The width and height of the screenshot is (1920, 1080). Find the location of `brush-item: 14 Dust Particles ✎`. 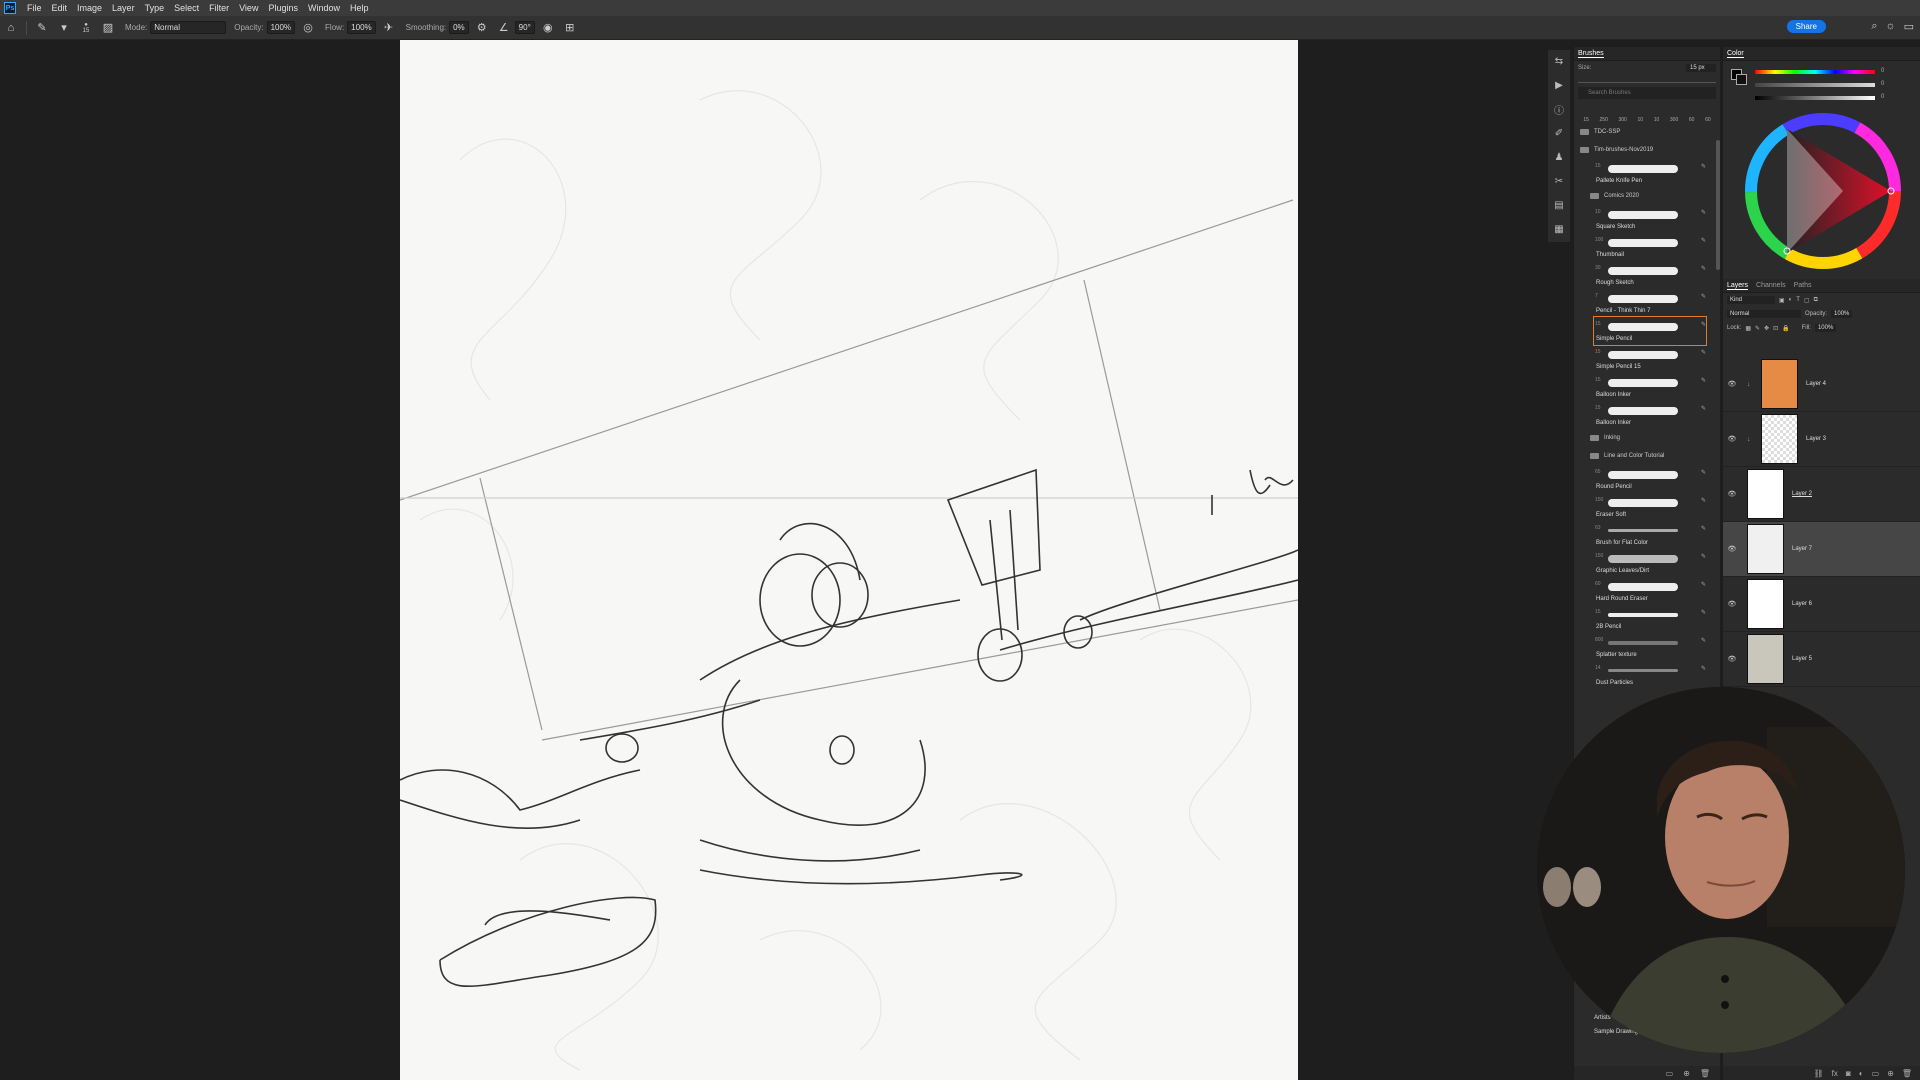

brush-item: 14 Dust Particles ✎ is located at coordinates (1650, 675).